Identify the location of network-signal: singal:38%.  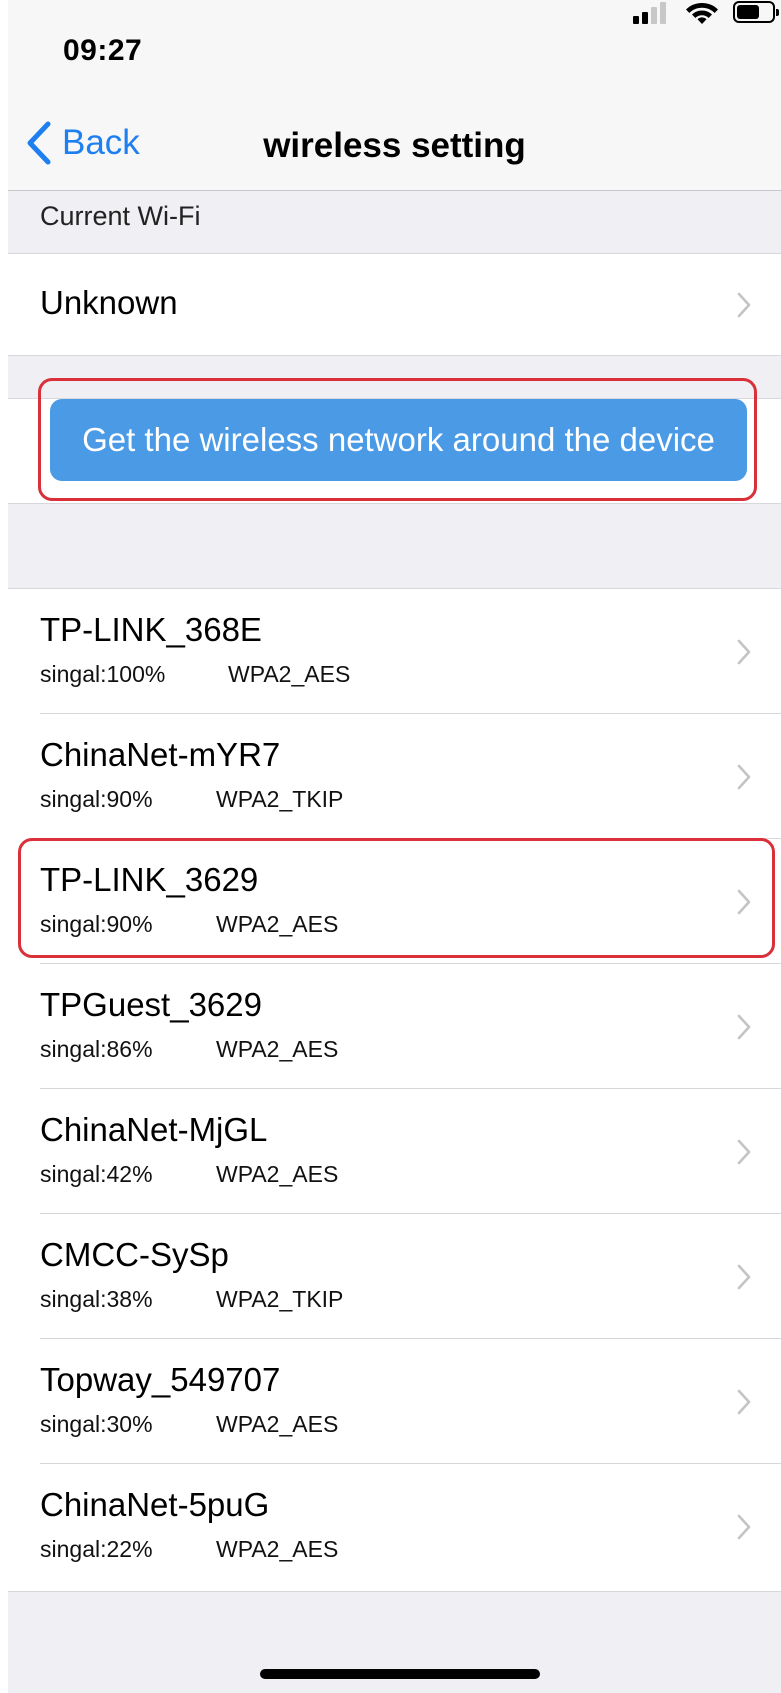
(96, 1299).